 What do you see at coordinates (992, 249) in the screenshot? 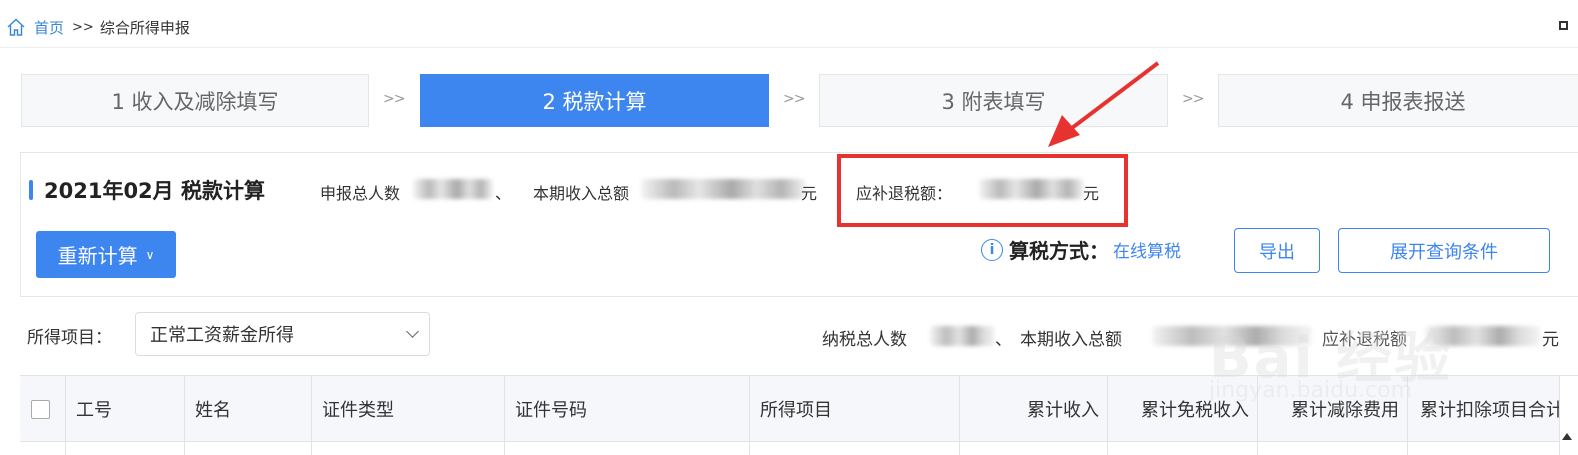
I see `info-icon: i` at bounding box center [992, 249].